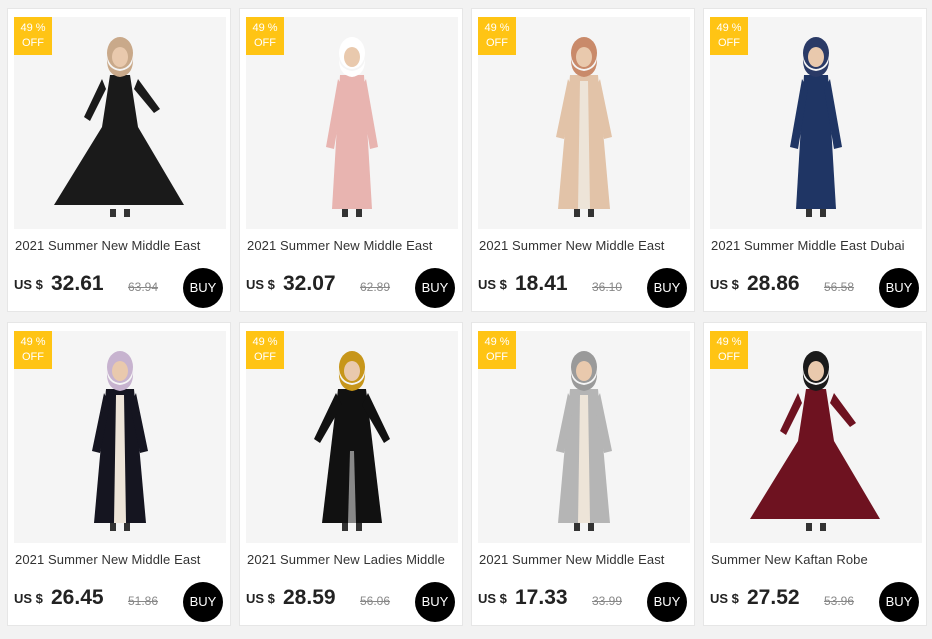 This screenshot has width=932, height=639. I want to click on product-title: 2021 Summer New Ladies Middle, so click(353, 559).